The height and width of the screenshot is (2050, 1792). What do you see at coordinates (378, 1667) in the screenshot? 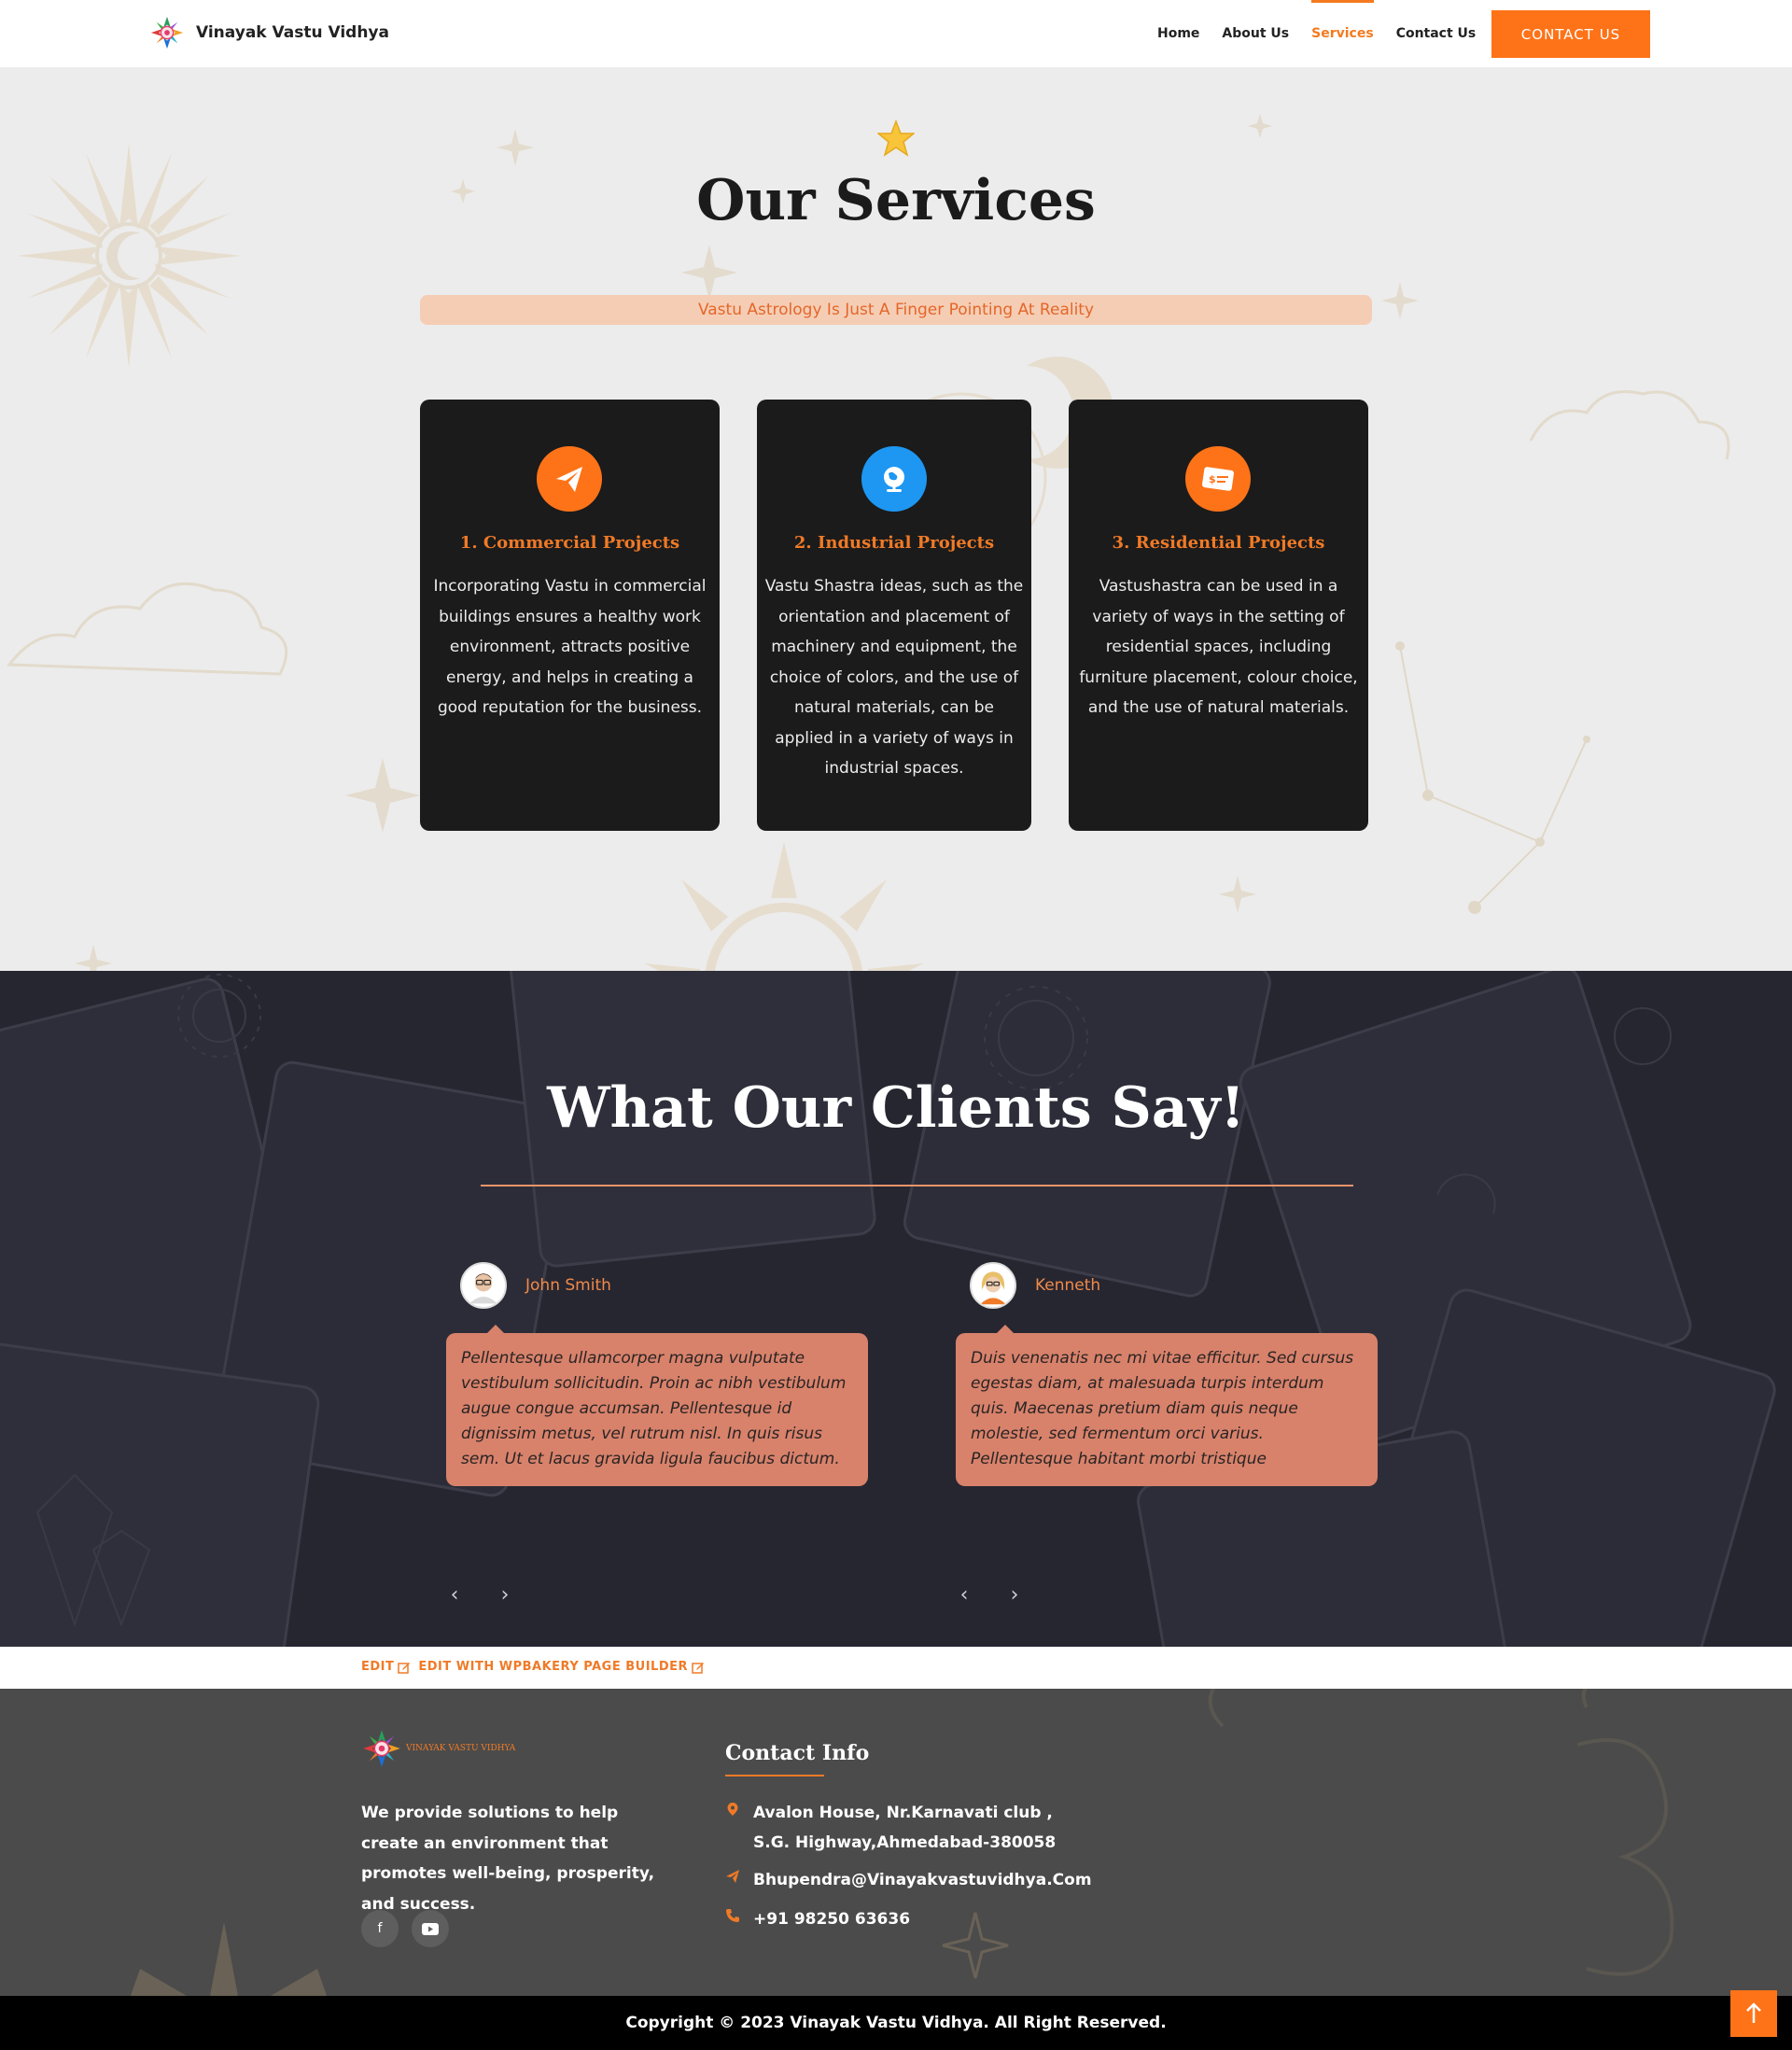
I see `edit-label: EDIT` at bounding box center [378, 1667].